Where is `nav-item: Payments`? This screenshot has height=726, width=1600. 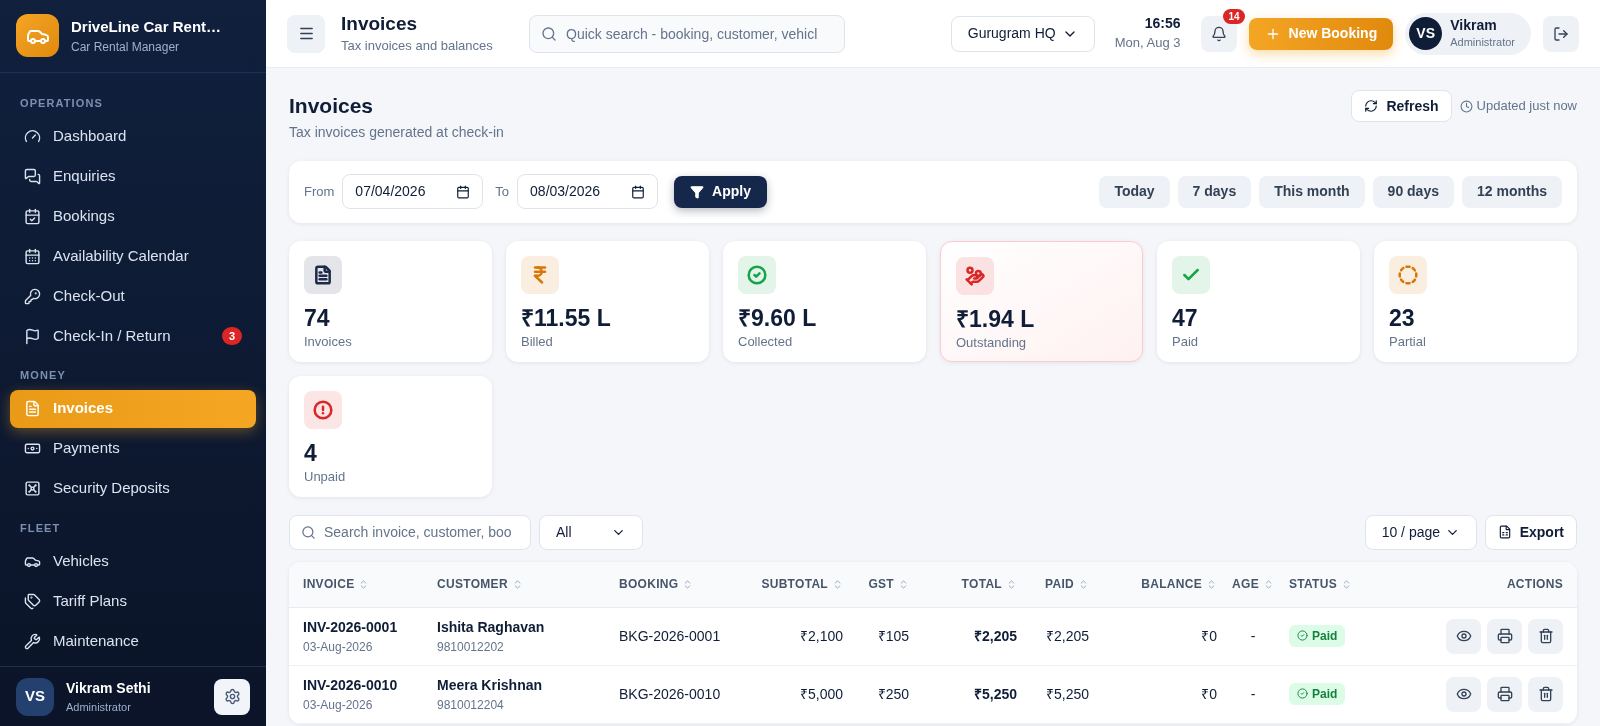
nav-item: Payments is located at coordinates (133, 448).